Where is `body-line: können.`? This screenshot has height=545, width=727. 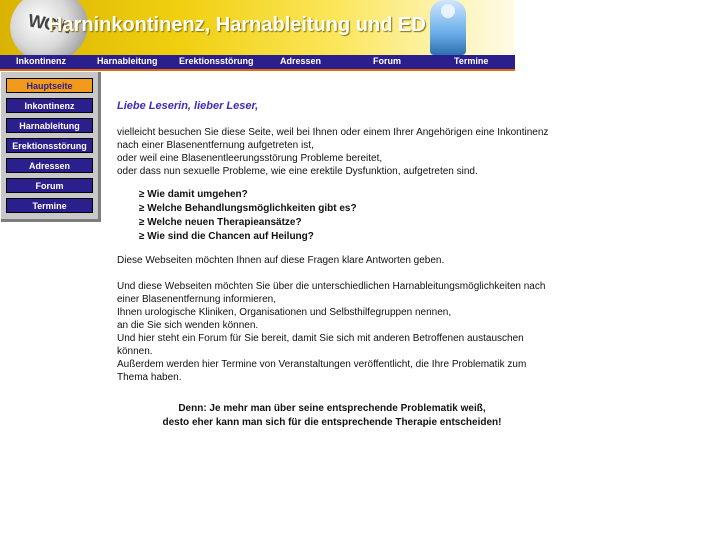
body-line: können. is located at coordinates (135, 351).